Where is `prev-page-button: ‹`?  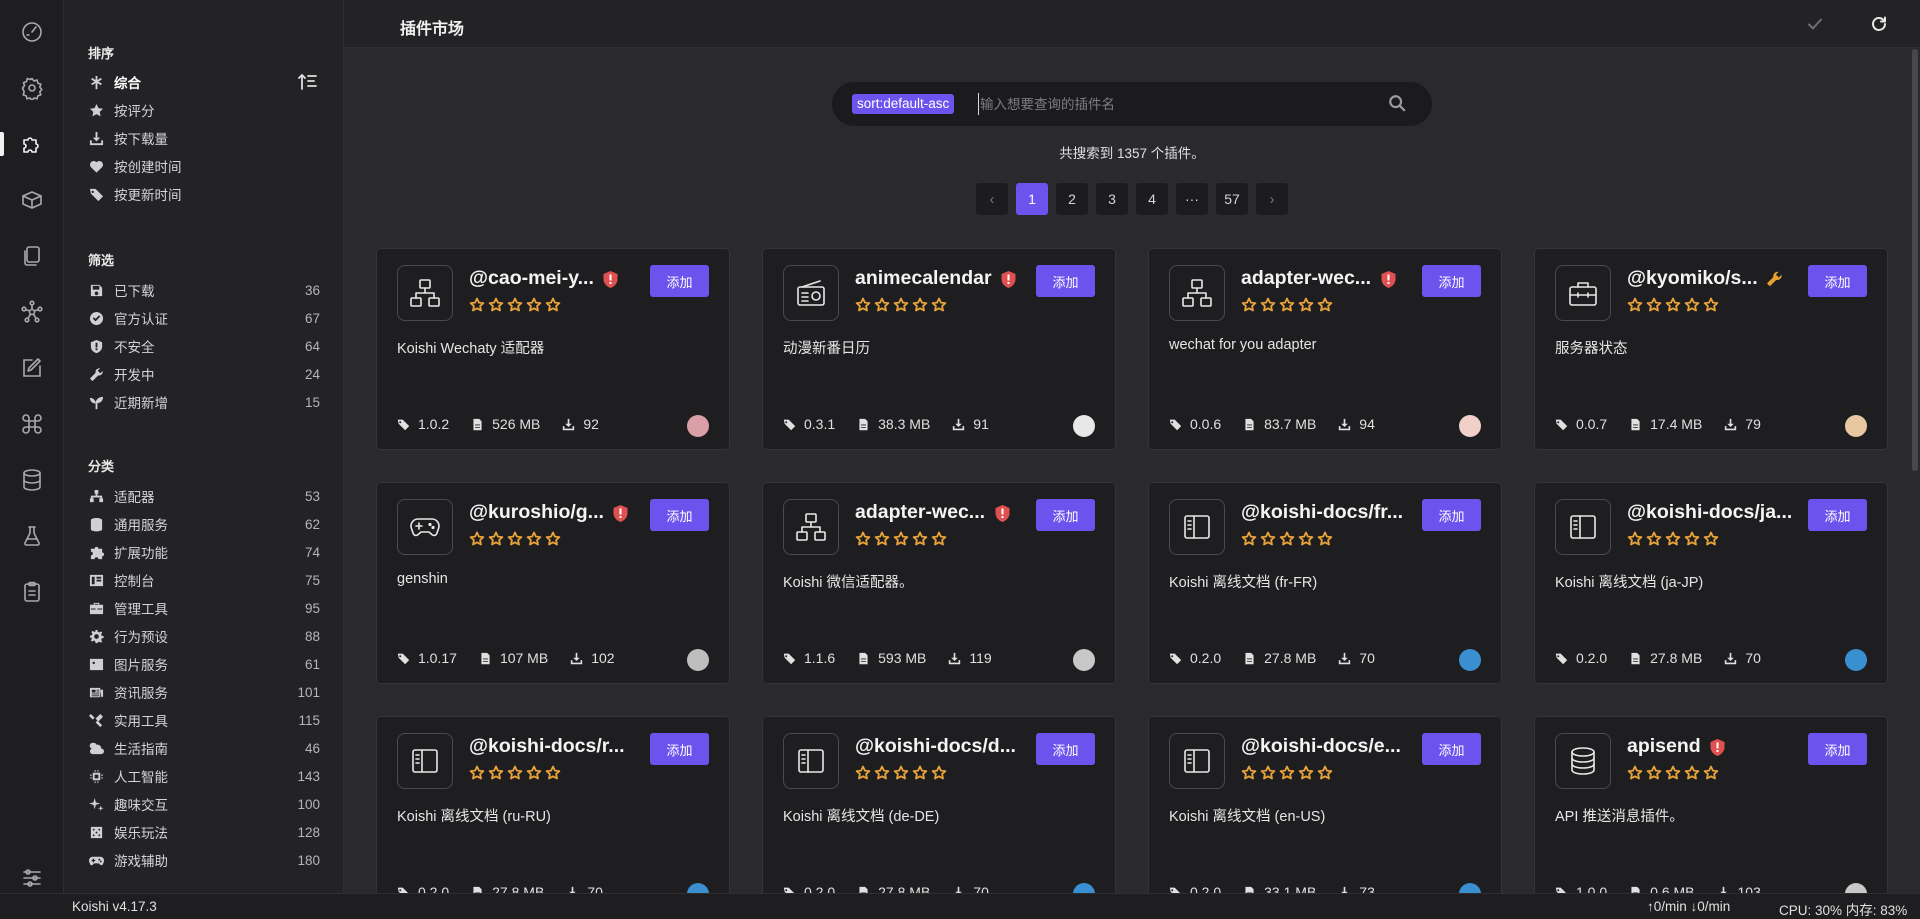 prev-page-button: ‹ is located at coordinates (992, 199).